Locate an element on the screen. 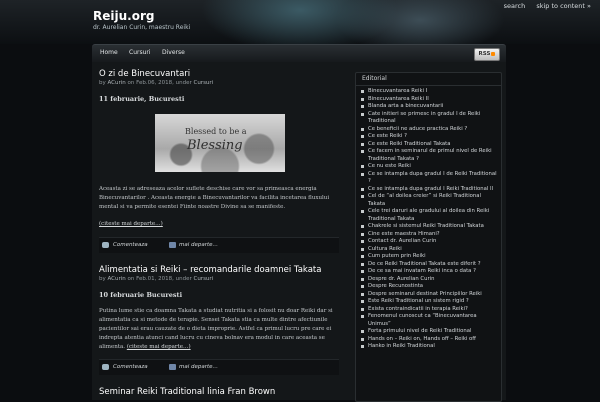 This screenshot has width=600, height=402. sidebar-item: Este Reiki Traditional un sistem rigid ? is located at coordinates (429, 302).